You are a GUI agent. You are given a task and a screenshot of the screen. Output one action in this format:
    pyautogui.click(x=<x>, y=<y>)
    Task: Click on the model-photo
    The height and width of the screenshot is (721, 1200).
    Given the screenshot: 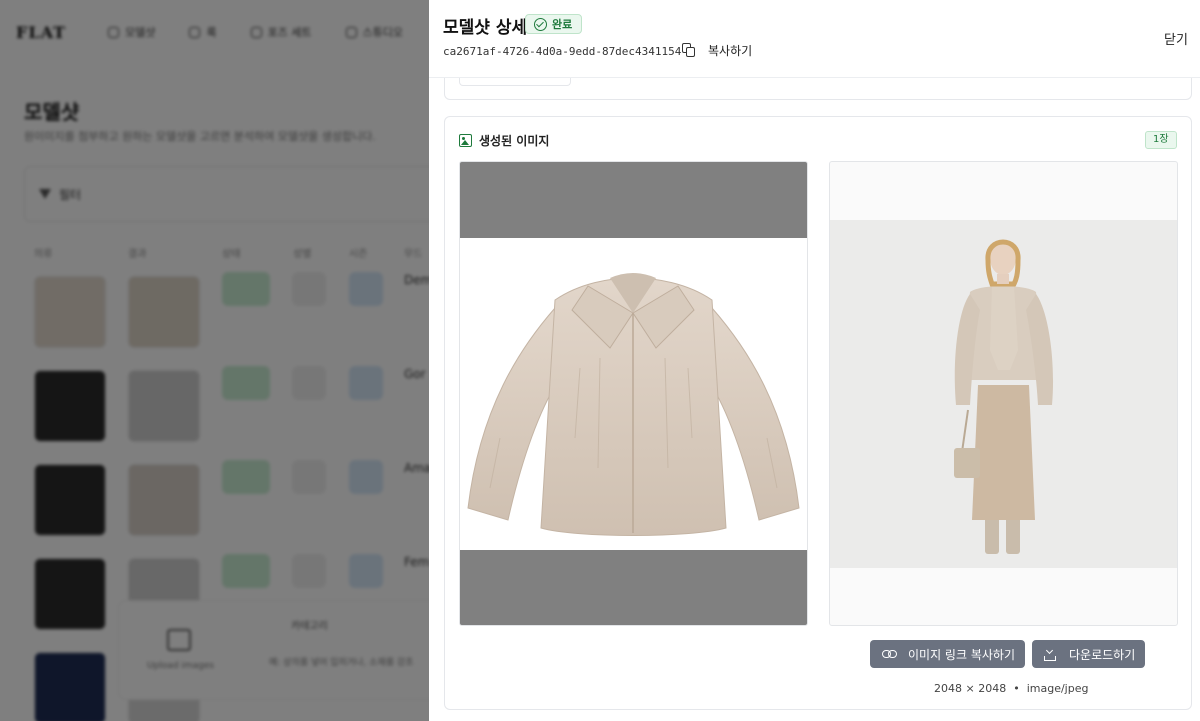 What is the action you would take?
    pyautogui.click(x=1003, y=394)
    